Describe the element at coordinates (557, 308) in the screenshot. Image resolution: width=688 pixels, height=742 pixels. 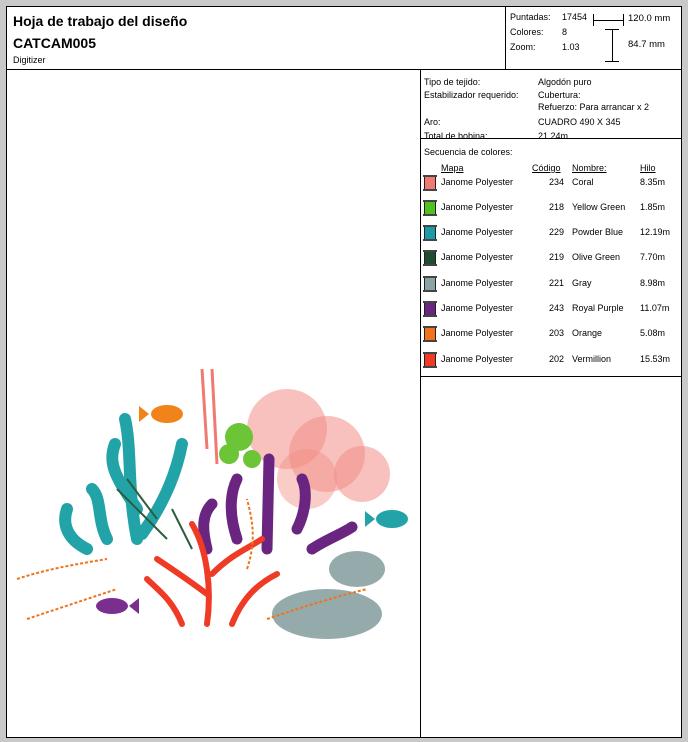
I see `thread-code: 243` at that location.